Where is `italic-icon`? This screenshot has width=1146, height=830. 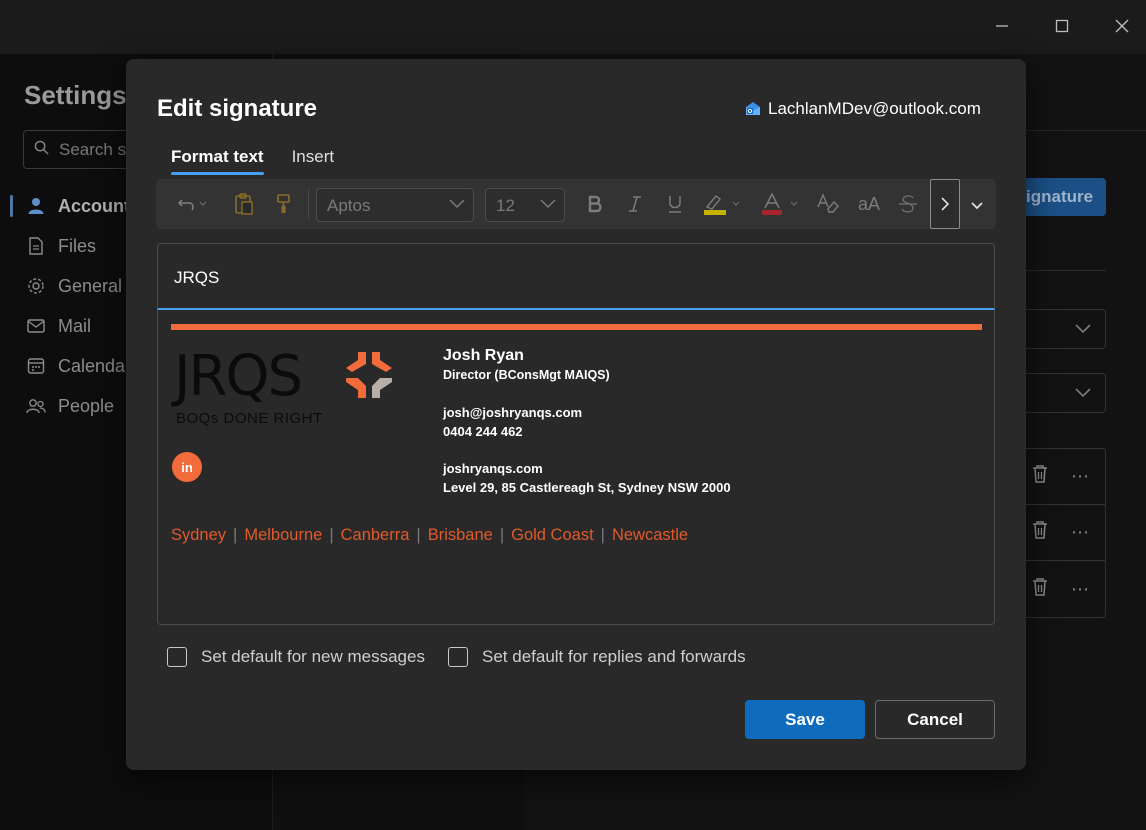 italic-icon is located at coordinates (635, 204).